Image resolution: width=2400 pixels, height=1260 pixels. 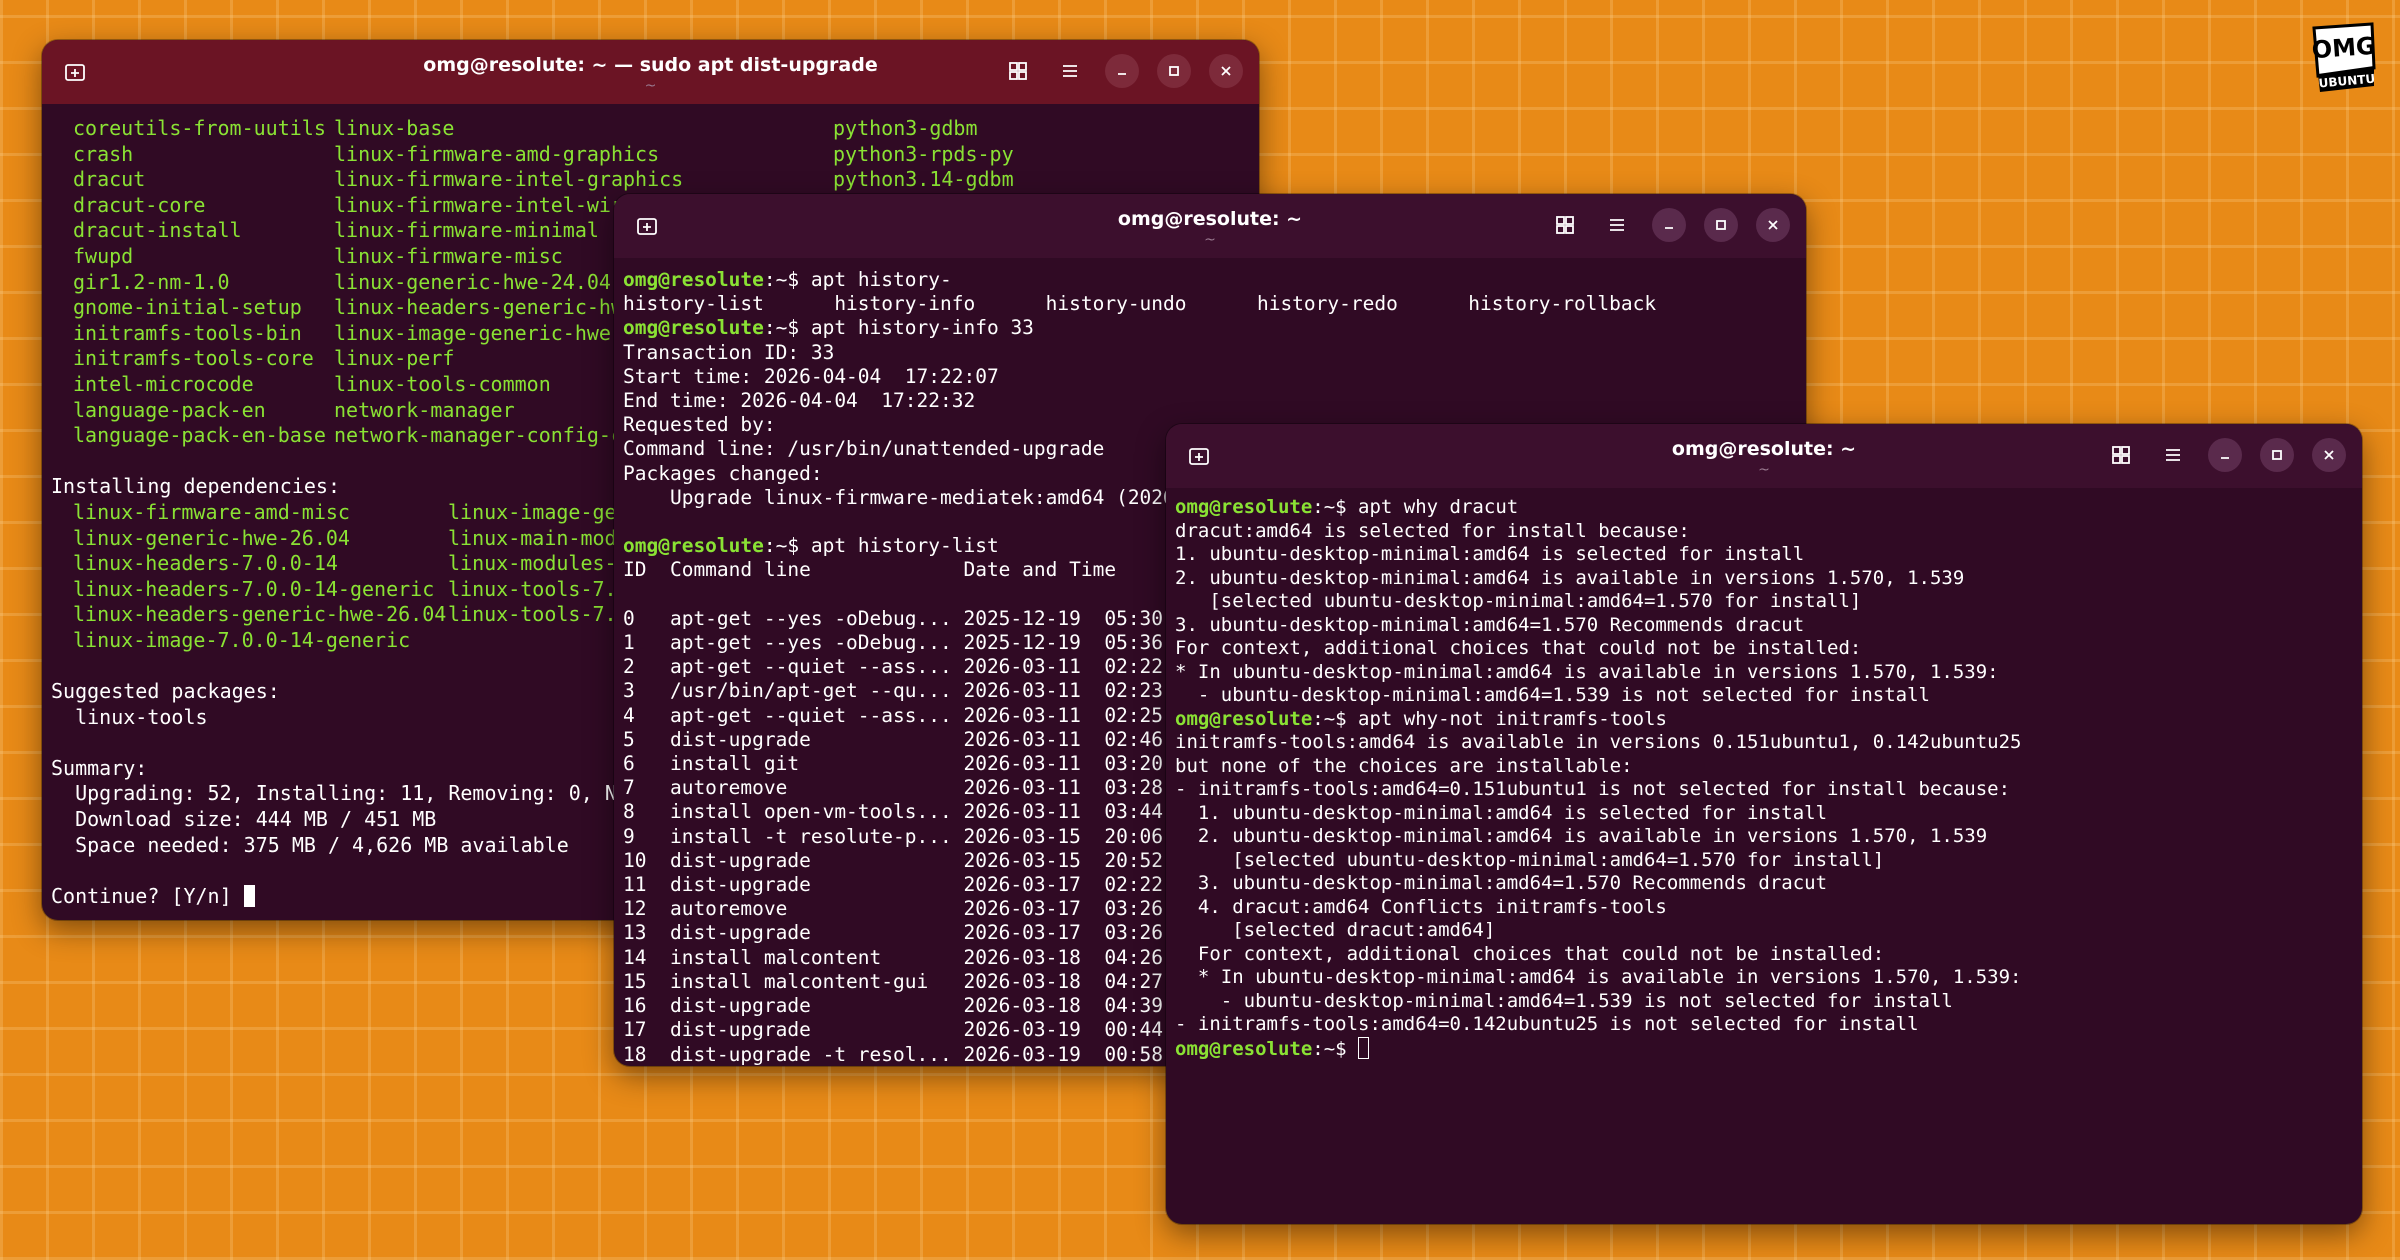 What do you see at coordinates (1335, 930) in the screenshot?
I see `output-line: [selected dracut:amd64]` at bounding box center [1335, 930].